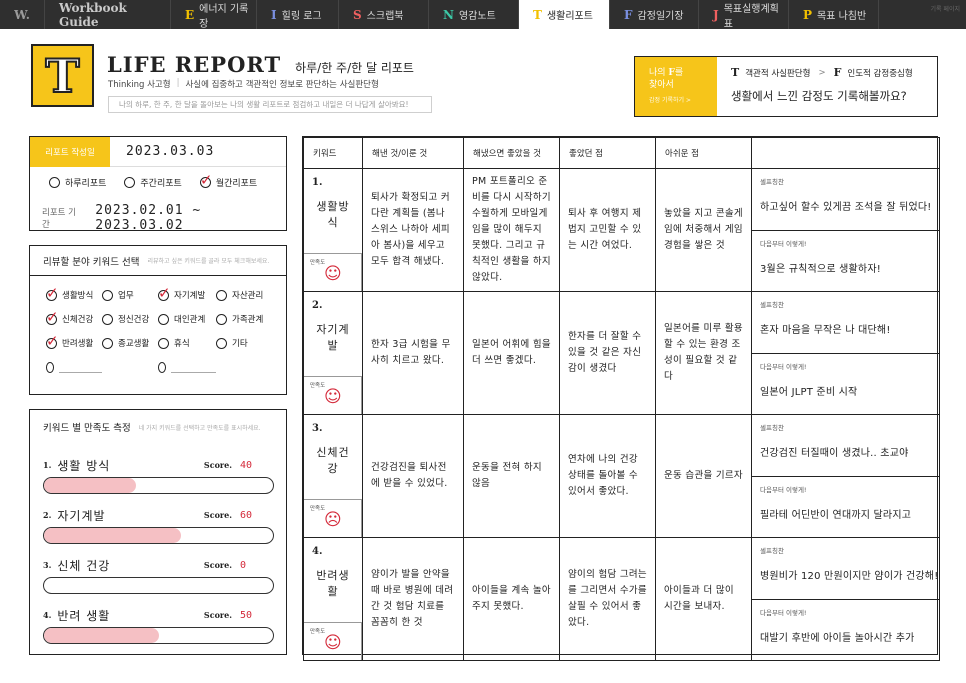 The width and height of the screenshot is (966, 683). Describe the element at coordinates (130, 295) in the screenshot. I see `keyword-option: 업무` at that location.